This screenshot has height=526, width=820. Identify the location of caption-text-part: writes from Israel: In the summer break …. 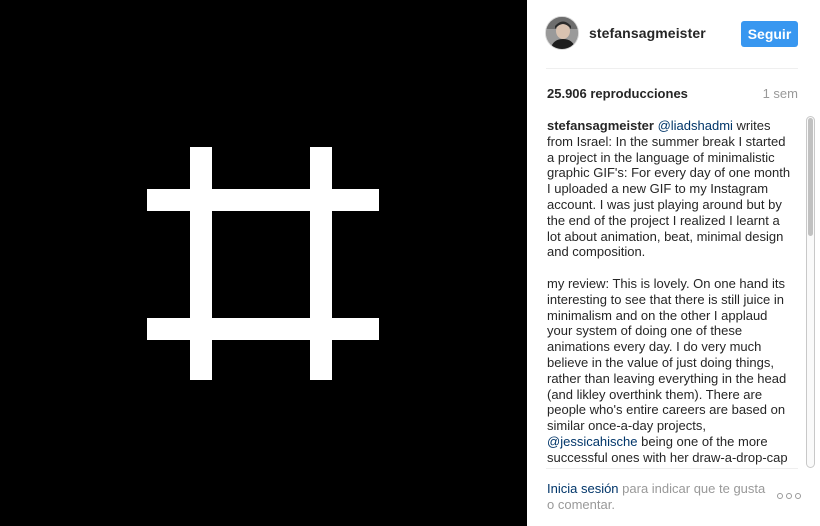
(669, 189).